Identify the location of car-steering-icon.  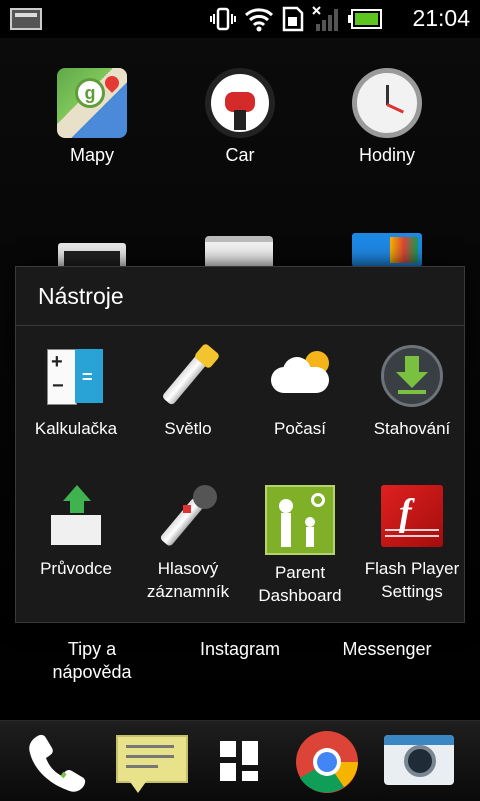
(240, 103).